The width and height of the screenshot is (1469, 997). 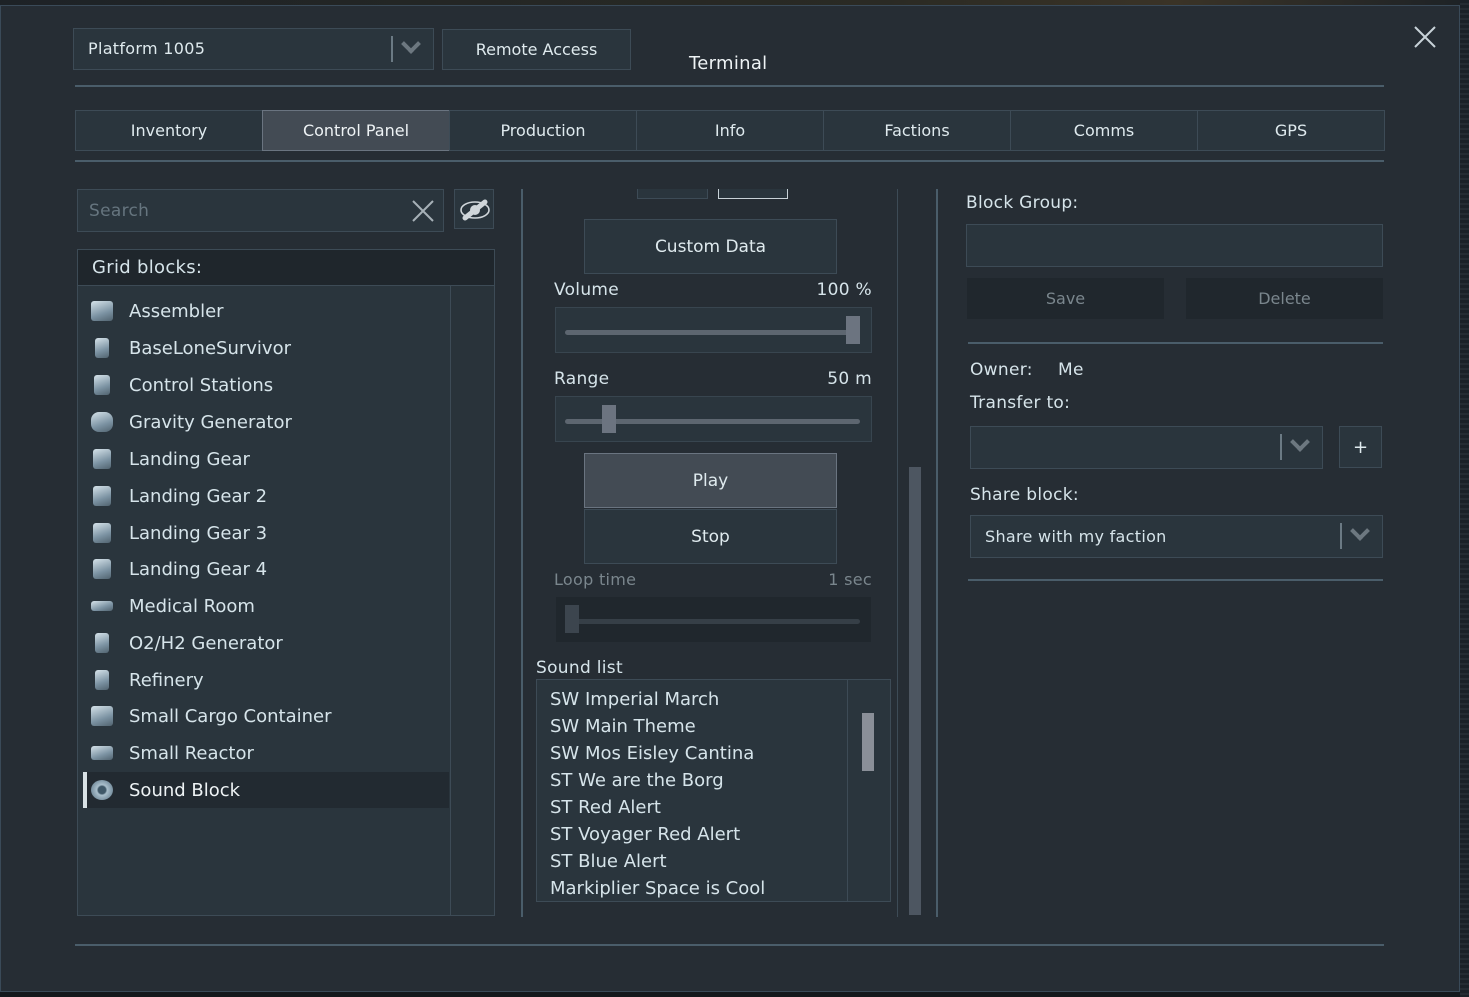 What do you see at coordinates (266, 753) in the screenshot?
I see `list-item: Small Reactor` at bounding box center [266, 753].